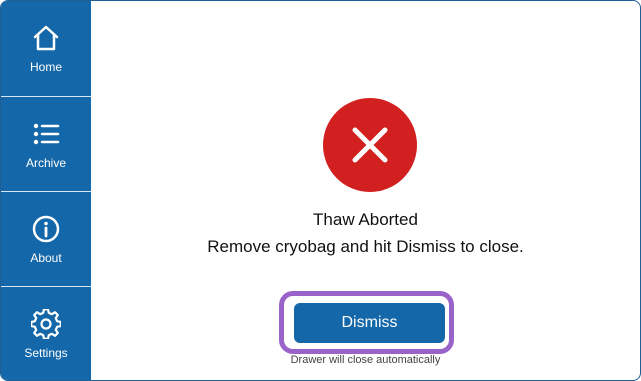 The width and height of the screenshot is (641, 381). I want to click on list-icon, so click(46, 134).